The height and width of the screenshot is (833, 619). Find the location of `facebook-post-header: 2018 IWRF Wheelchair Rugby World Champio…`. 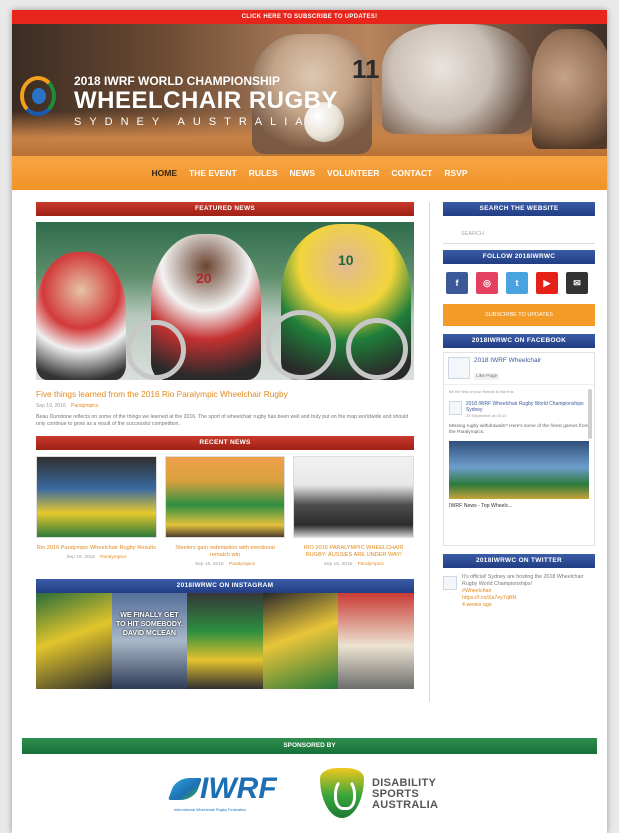

facebook-post-header: 2018 IWRF Wheelchair Rugby World Champio… is located at coordinates (519, 409).